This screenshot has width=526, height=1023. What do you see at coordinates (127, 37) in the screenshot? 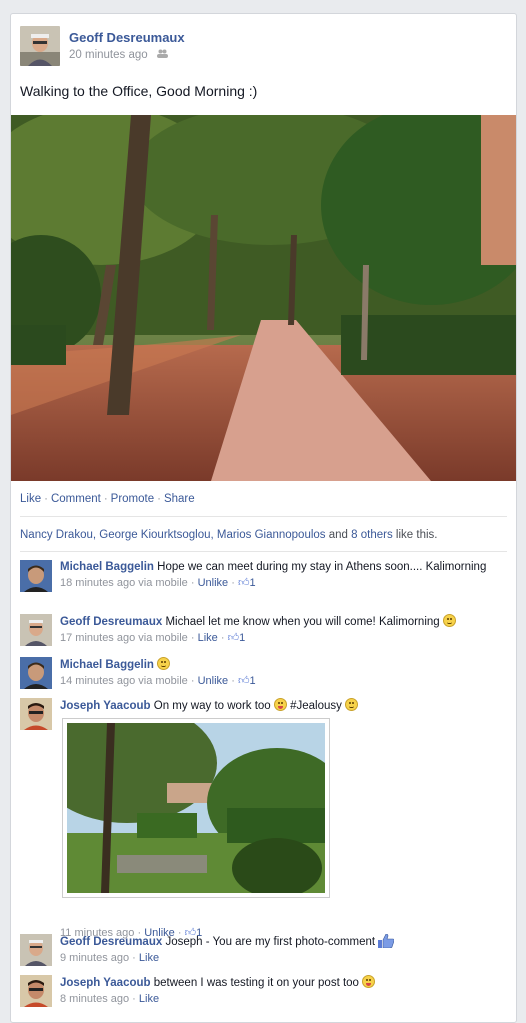
I see `author-name-link: Geoff Desreumaux` at bounding box center [127, 37].